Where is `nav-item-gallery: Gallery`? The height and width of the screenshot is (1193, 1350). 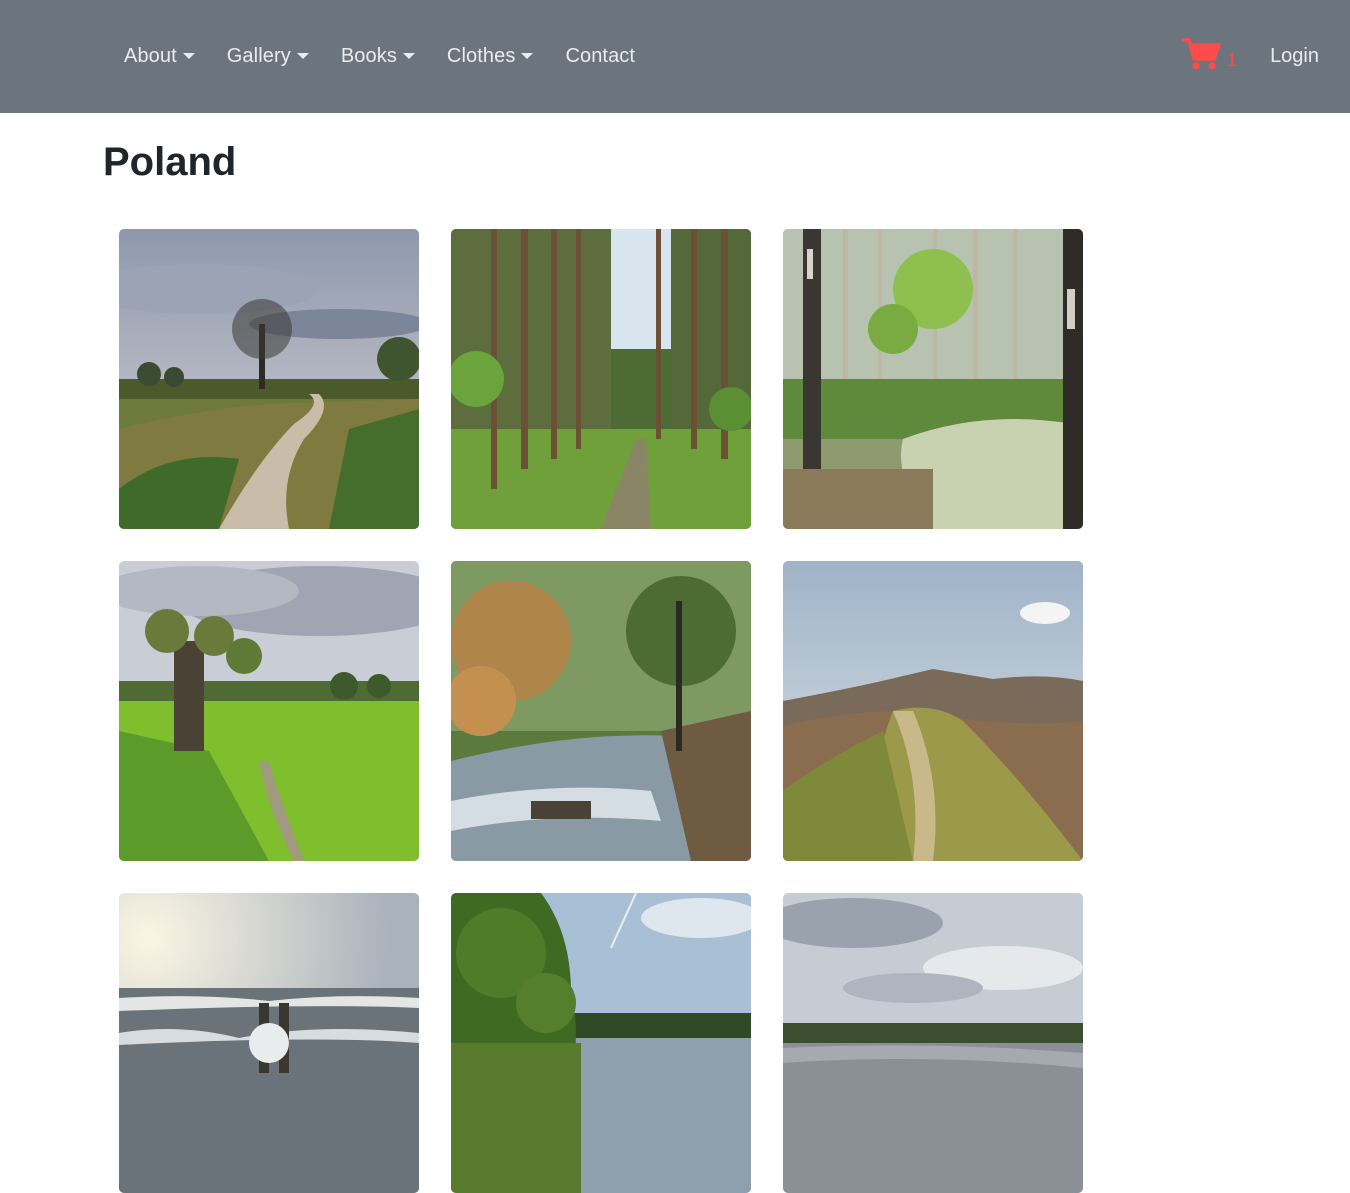 nav-item-gallery: Gallery is located at coordinates (268, 56).